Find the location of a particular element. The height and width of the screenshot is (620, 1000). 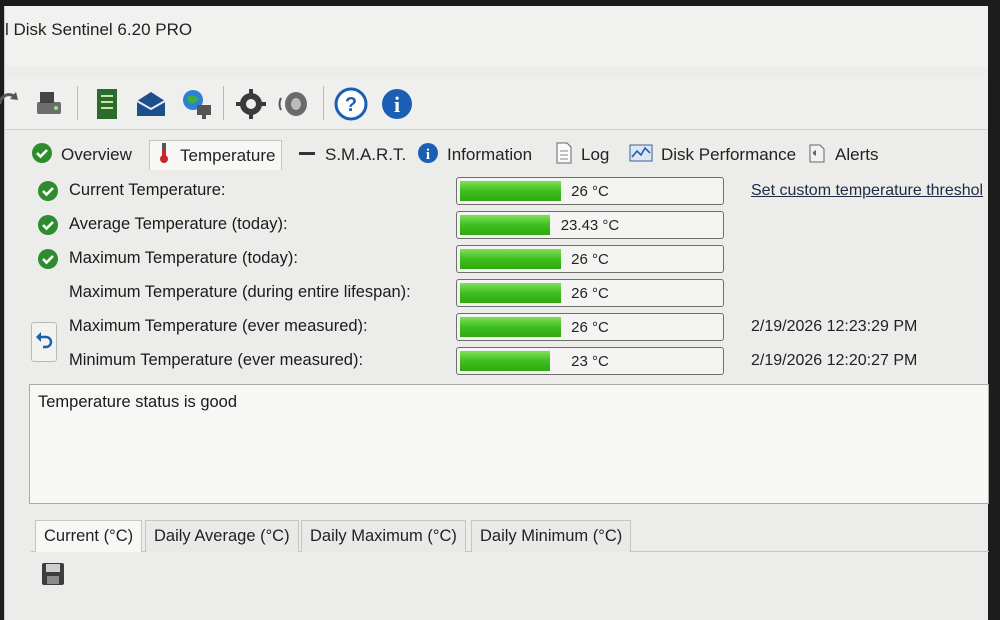

row-label: Average Temperature (today): is located at coordinates (178, 224).